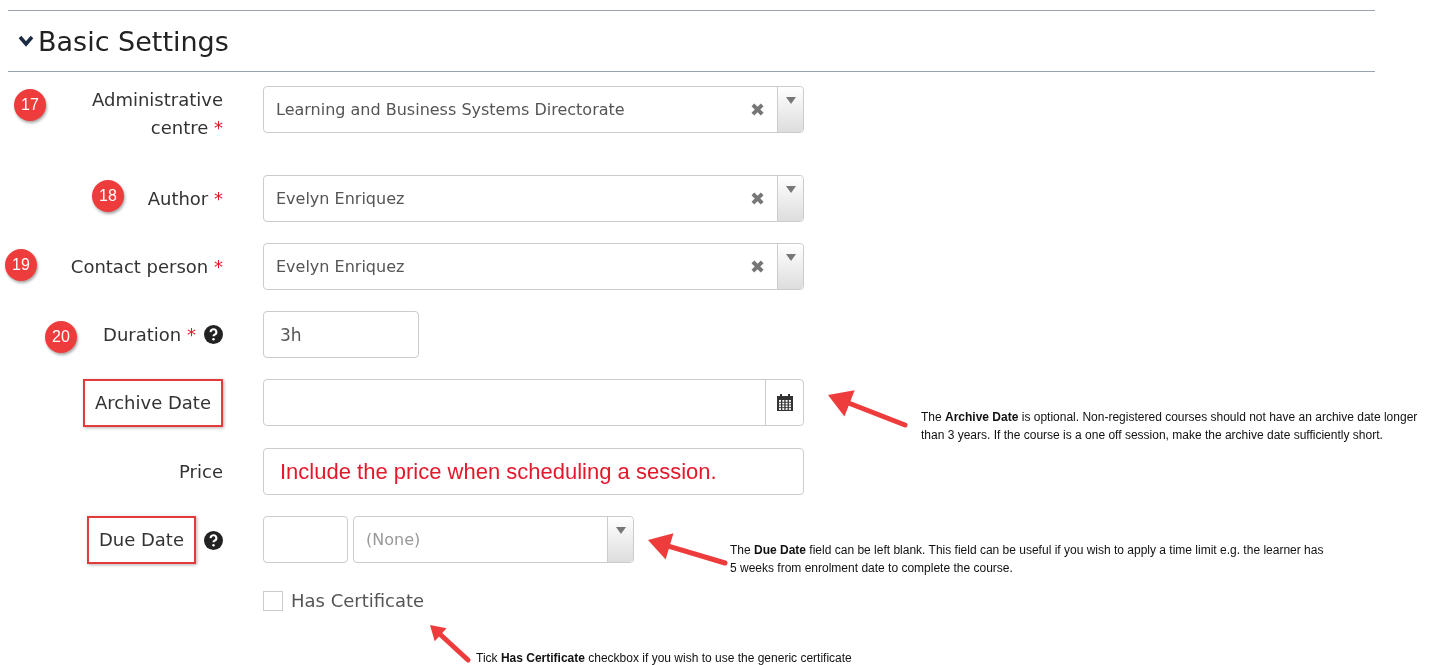  Describe the element at coordinates (341, 334) in the screenshot. I see `input-field: 3h` at that location.